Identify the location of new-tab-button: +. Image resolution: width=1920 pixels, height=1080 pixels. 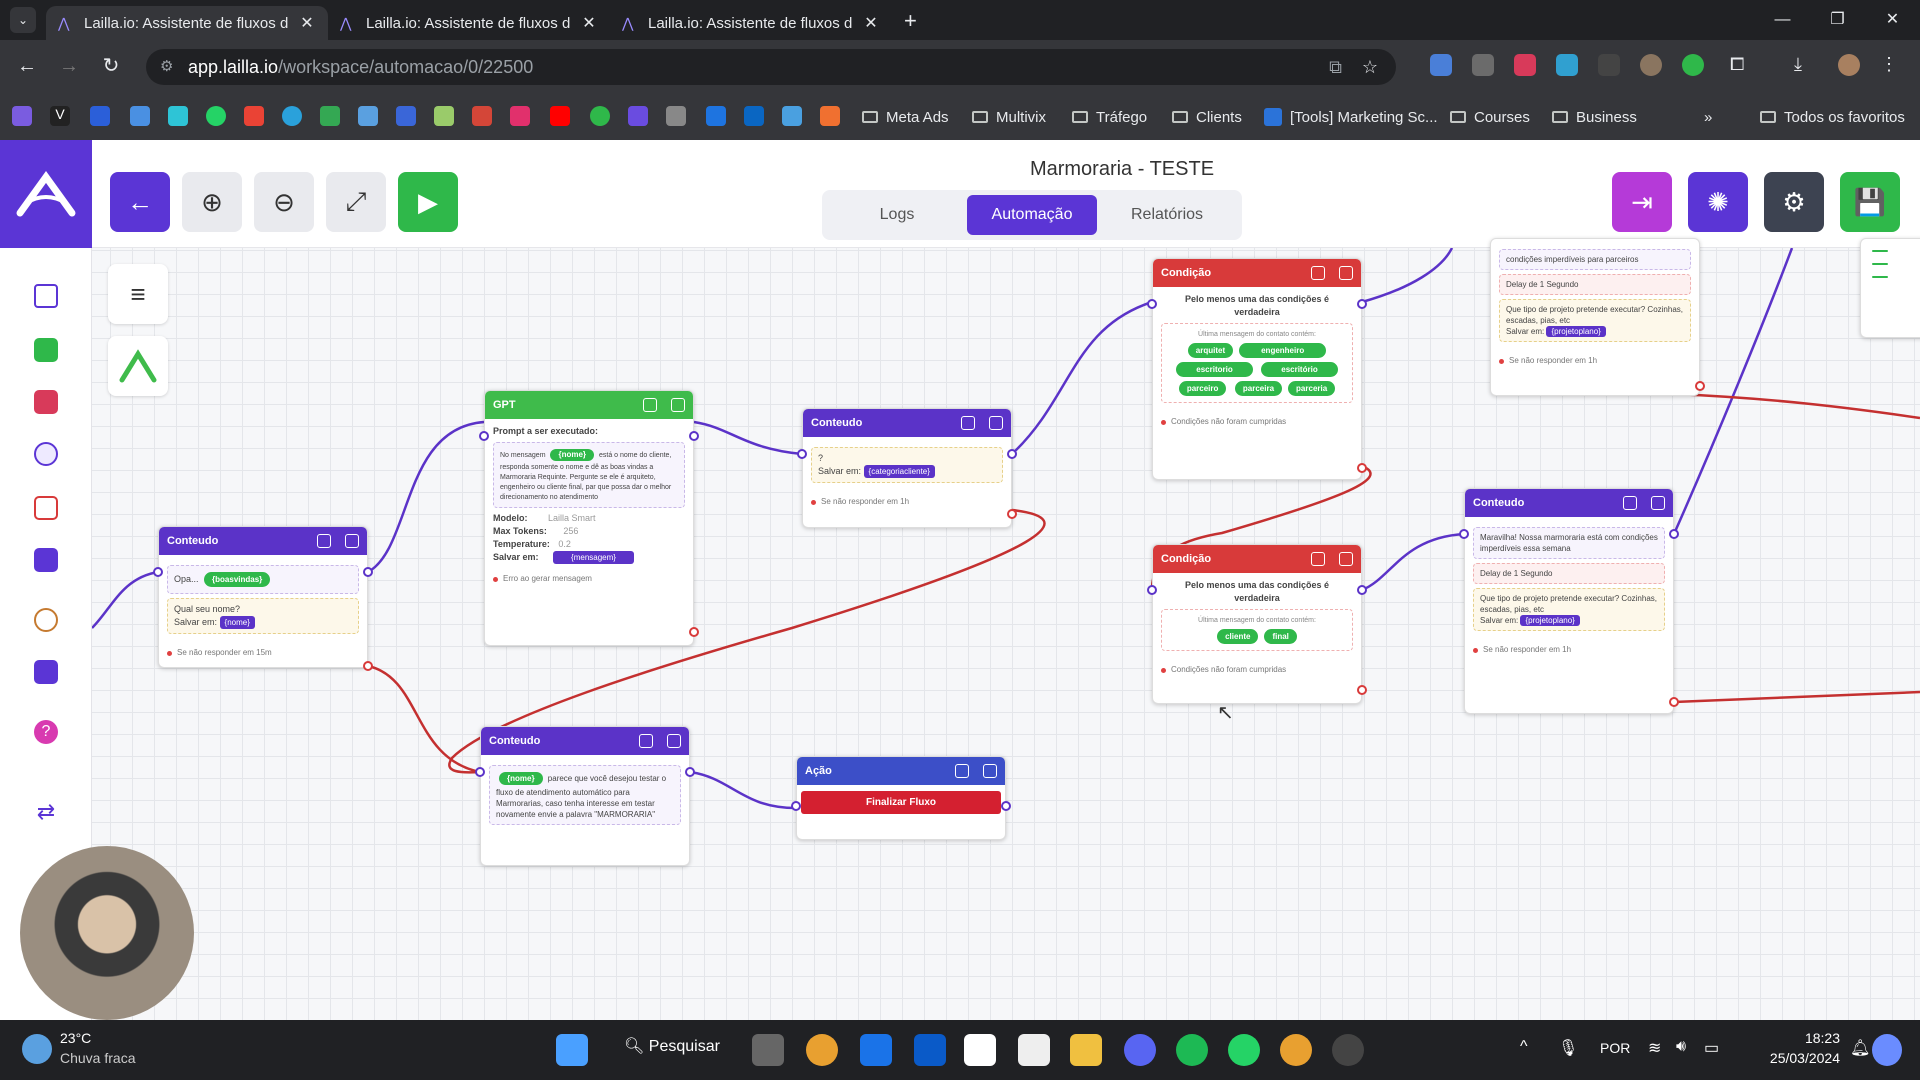
(910, 24).